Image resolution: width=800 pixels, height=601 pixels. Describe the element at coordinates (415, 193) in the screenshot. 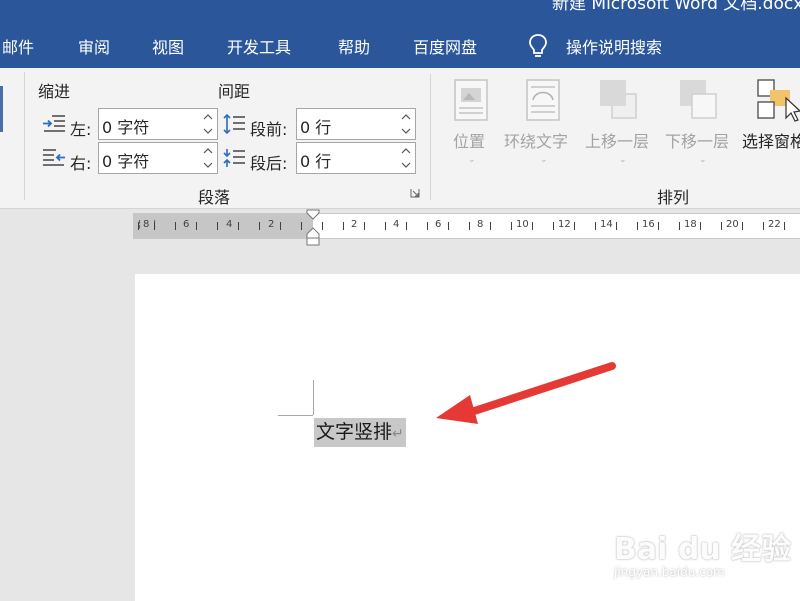

I see `dialog-launcher-icon` at that location.